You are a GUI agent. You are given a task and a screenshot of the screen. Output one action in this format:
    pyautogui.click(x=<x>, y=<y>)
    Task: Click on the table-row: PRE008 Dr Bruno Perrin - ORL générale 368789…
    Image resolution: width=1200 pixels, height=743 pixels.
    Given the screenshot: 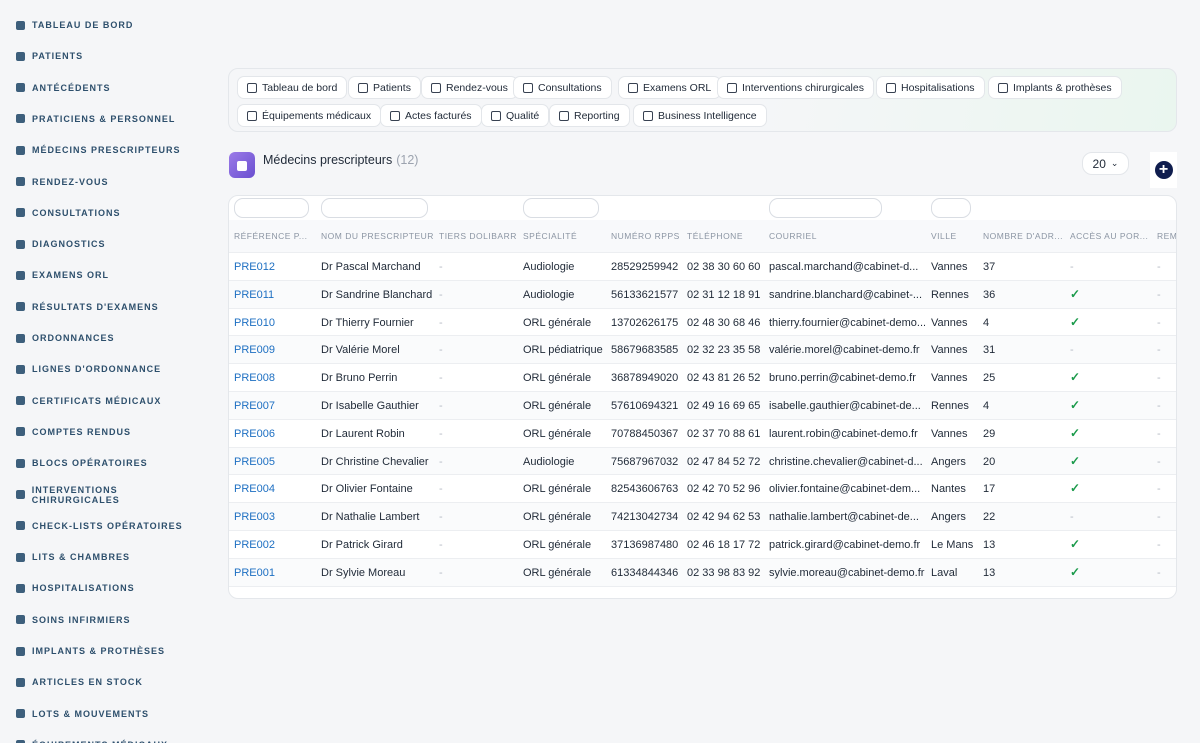 What is the action you would take?
    pyautogui.click(x=702, y=378)
    